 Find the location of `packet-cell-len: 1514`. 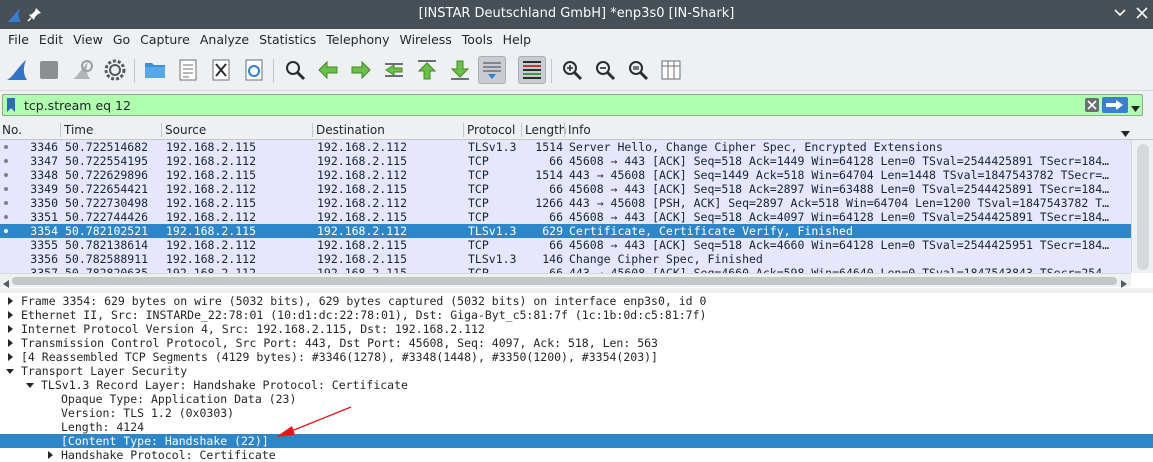

packet-cell-len: 1514 is located at coordinates (549, 175).